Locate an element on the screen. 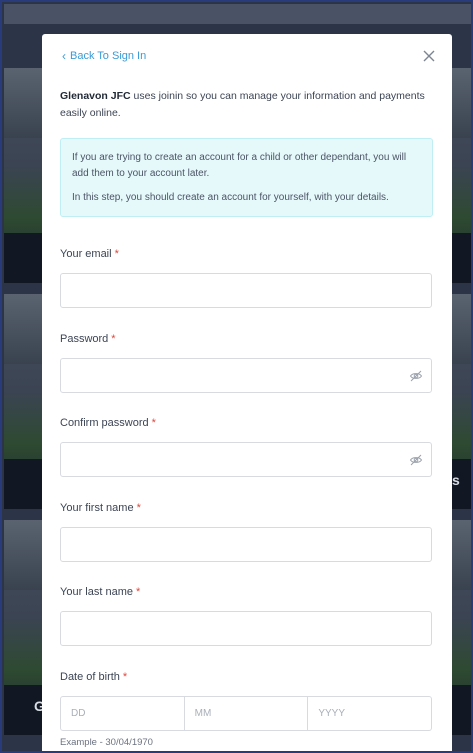 Image resolution: width=473 pixels, height=753 pixels. first-name-label: Your first name * is located at coordinates (100, 508).